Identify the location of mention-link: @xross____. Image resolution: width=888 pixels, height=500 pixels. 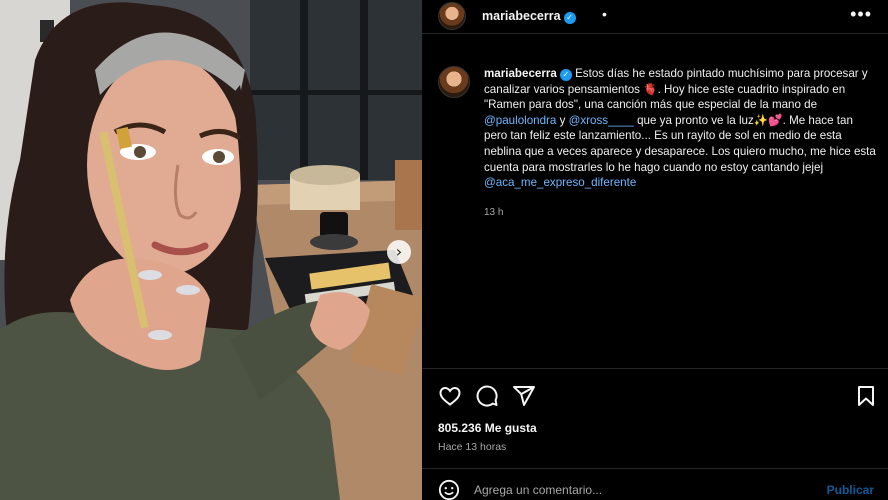
(601, 120).